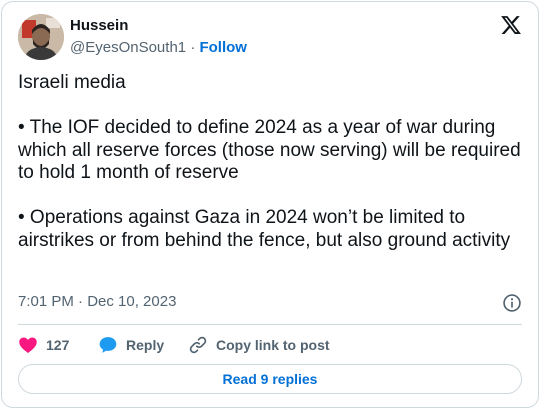 The width and height of the screenshot is (540, 410). I want to click on user-handle: @EyesOnSouth1, so click(128, 47).